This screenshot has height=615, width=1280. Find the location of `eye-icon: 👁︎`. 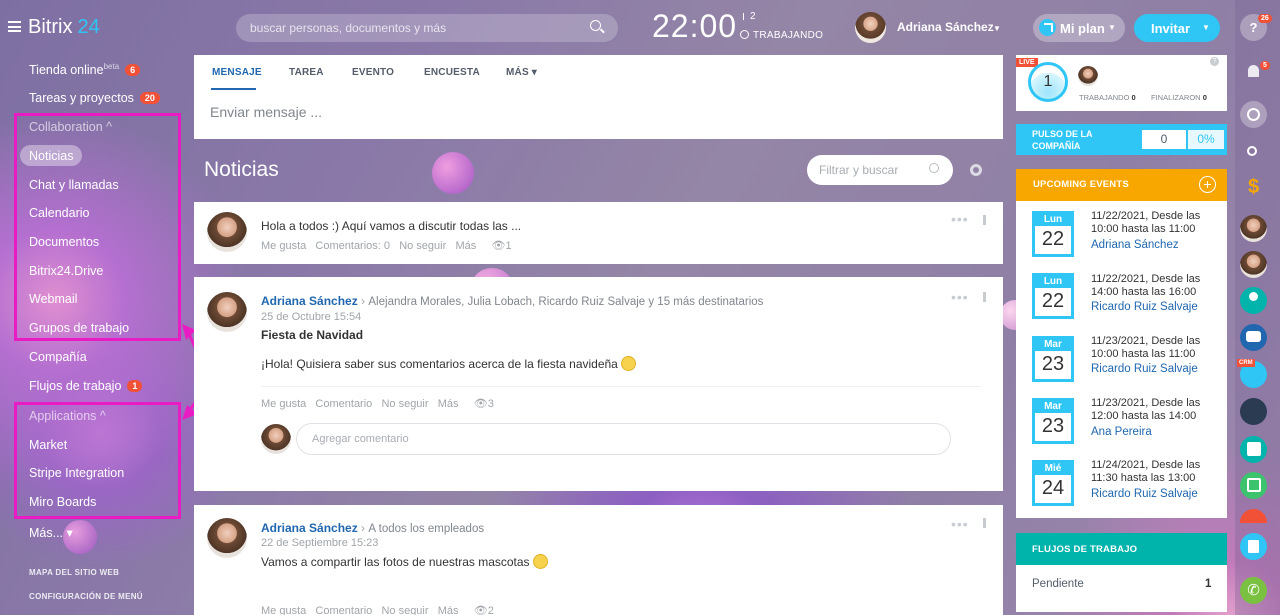

eye-icon: 👁︎ is located at coordinates (498, 246).